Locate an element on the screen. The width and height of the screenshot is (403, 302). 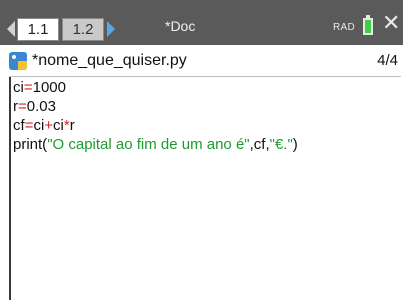
arguments: ,cf, is located at coordinates (259, 144).